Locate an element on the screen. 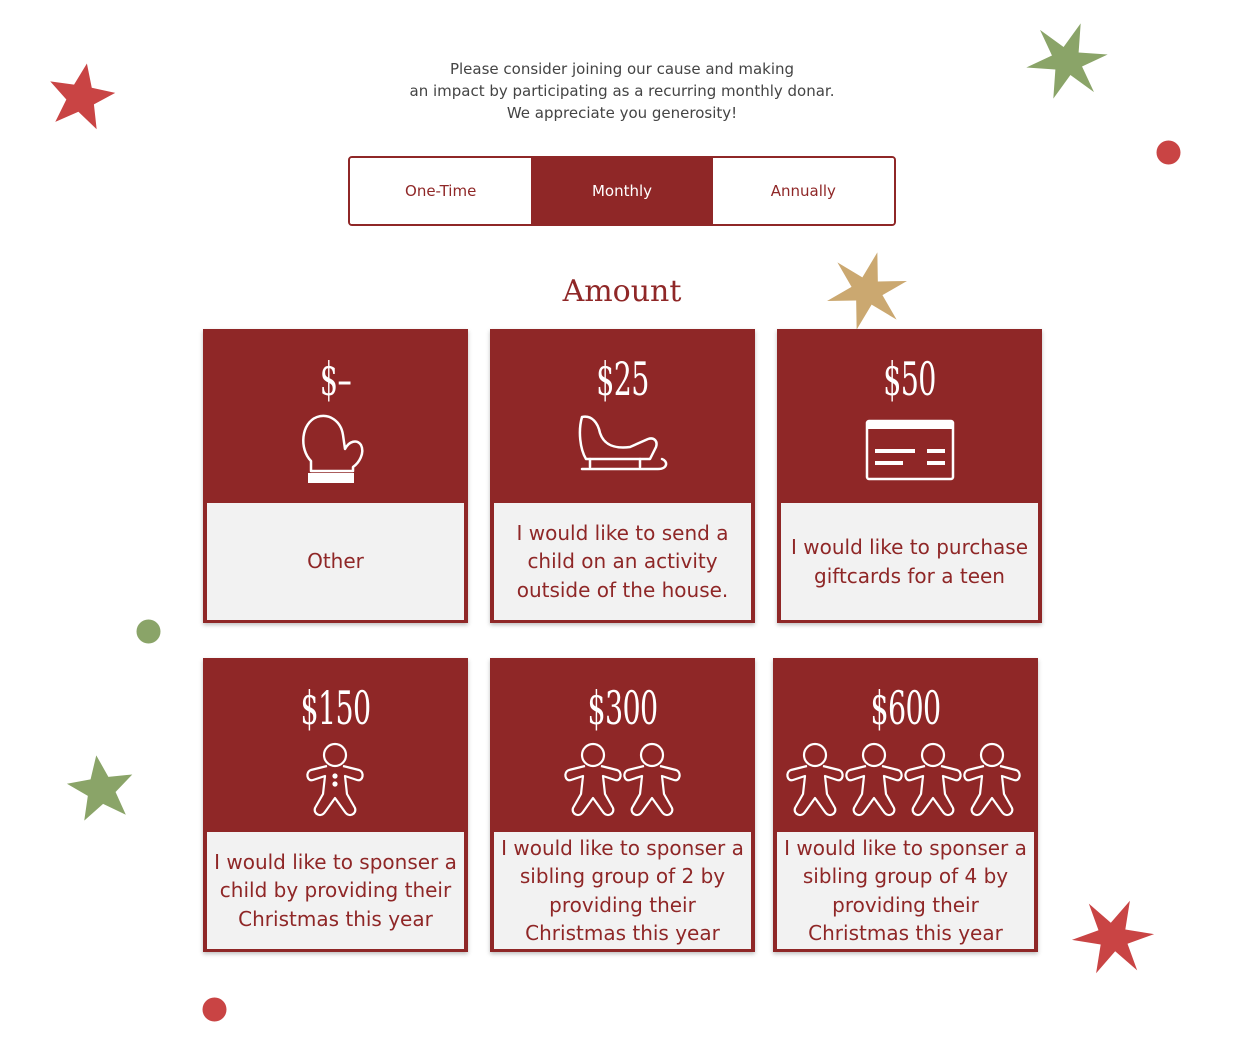  amount-price: $300 is located at coordinates (622, 708).